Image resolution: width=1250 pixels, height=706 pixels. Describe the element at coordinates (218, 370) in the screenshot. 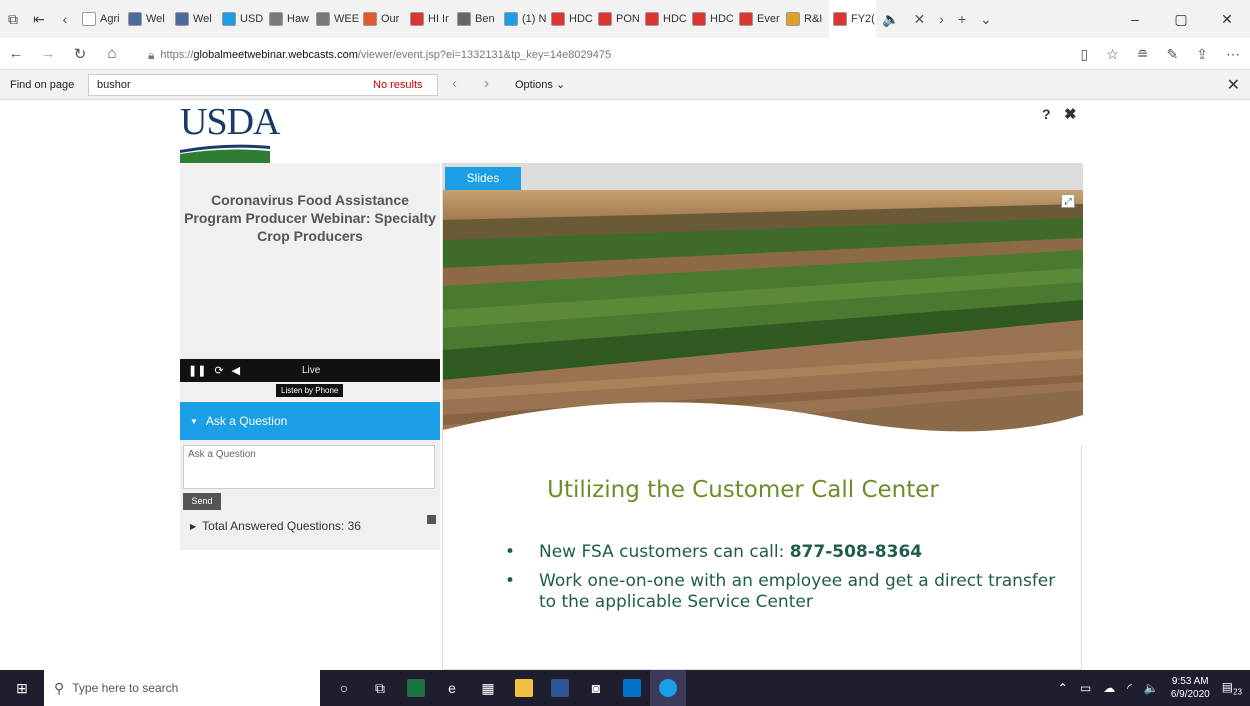

I see `reload-icon: ⟳` at that location.